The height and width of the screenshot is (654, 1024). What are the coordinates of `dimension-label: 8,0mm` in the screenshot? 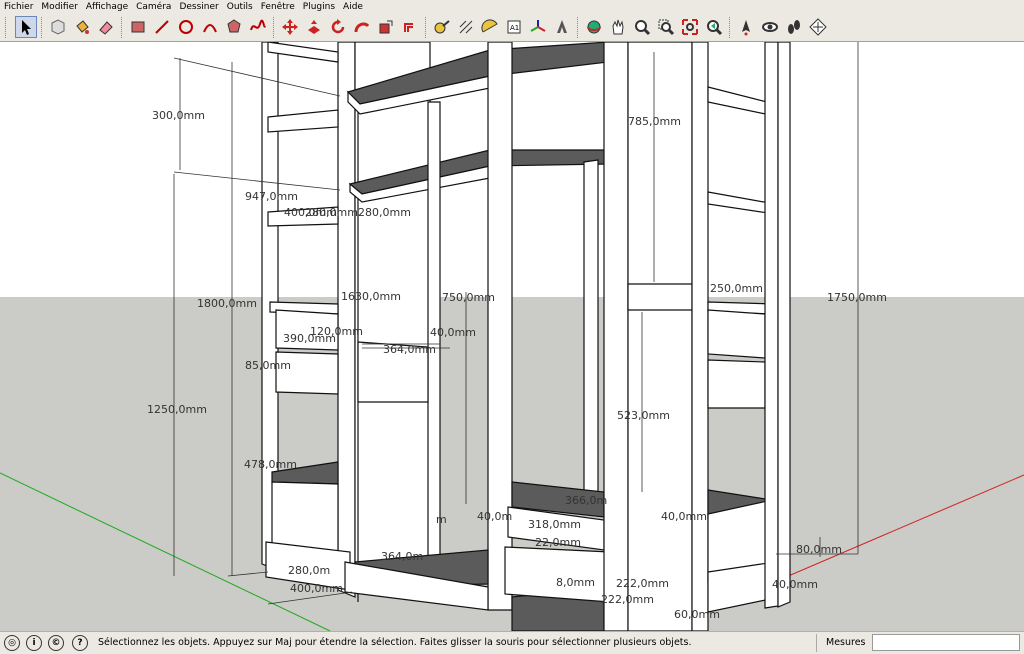 It's located at (575, 583).